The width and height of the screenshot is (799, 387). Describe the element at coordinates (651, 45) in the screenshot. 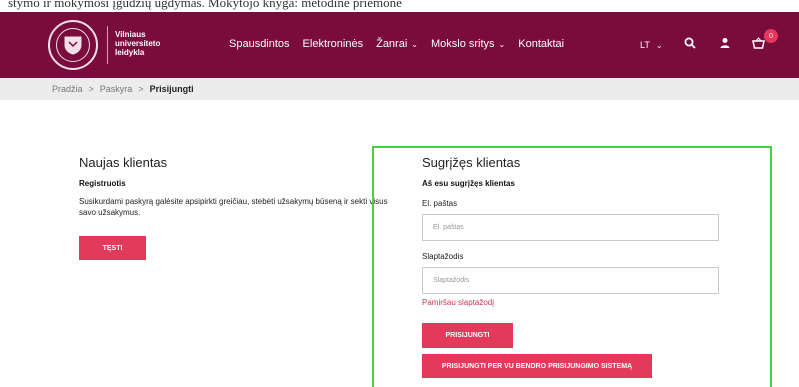

I see `language-selector: LT ⌄` at that location.